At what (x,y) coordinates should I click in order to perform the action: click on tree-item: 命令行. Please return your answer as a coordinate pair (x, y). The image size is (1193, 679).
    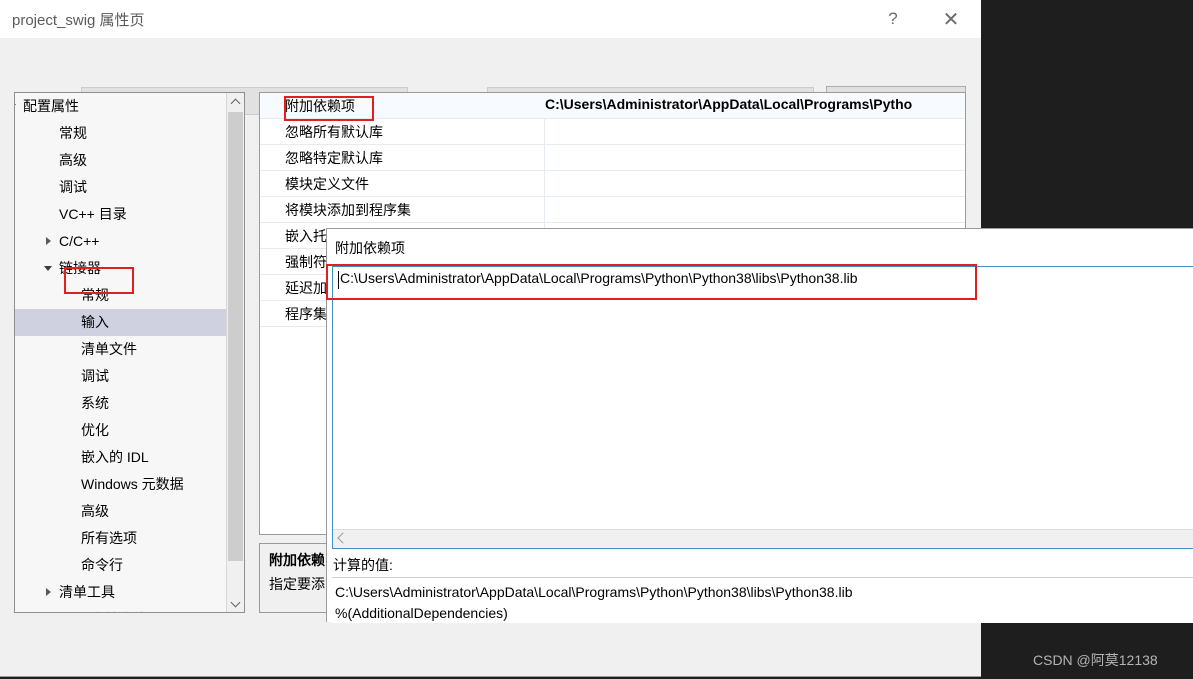
    Looking at the image, I should click on (121, 565).